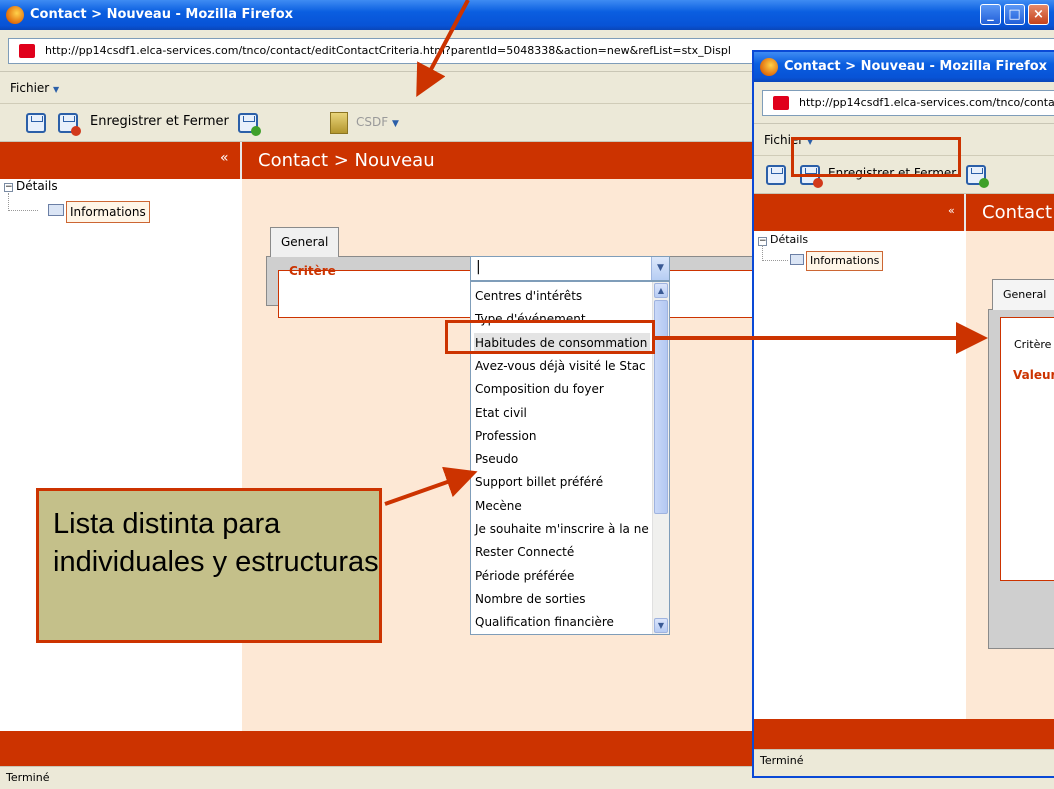 The height and width of the screenshot is (789, 1054). Describe the element at coordinates (108, 212) in the screenshot. I see `tree-item-informations: Informations` at that location.